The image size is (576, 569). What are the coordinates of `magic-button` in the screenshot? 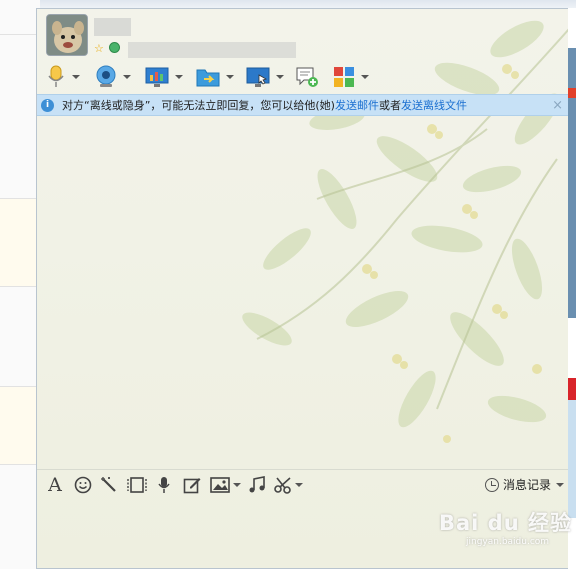 It's located at (109, 485).